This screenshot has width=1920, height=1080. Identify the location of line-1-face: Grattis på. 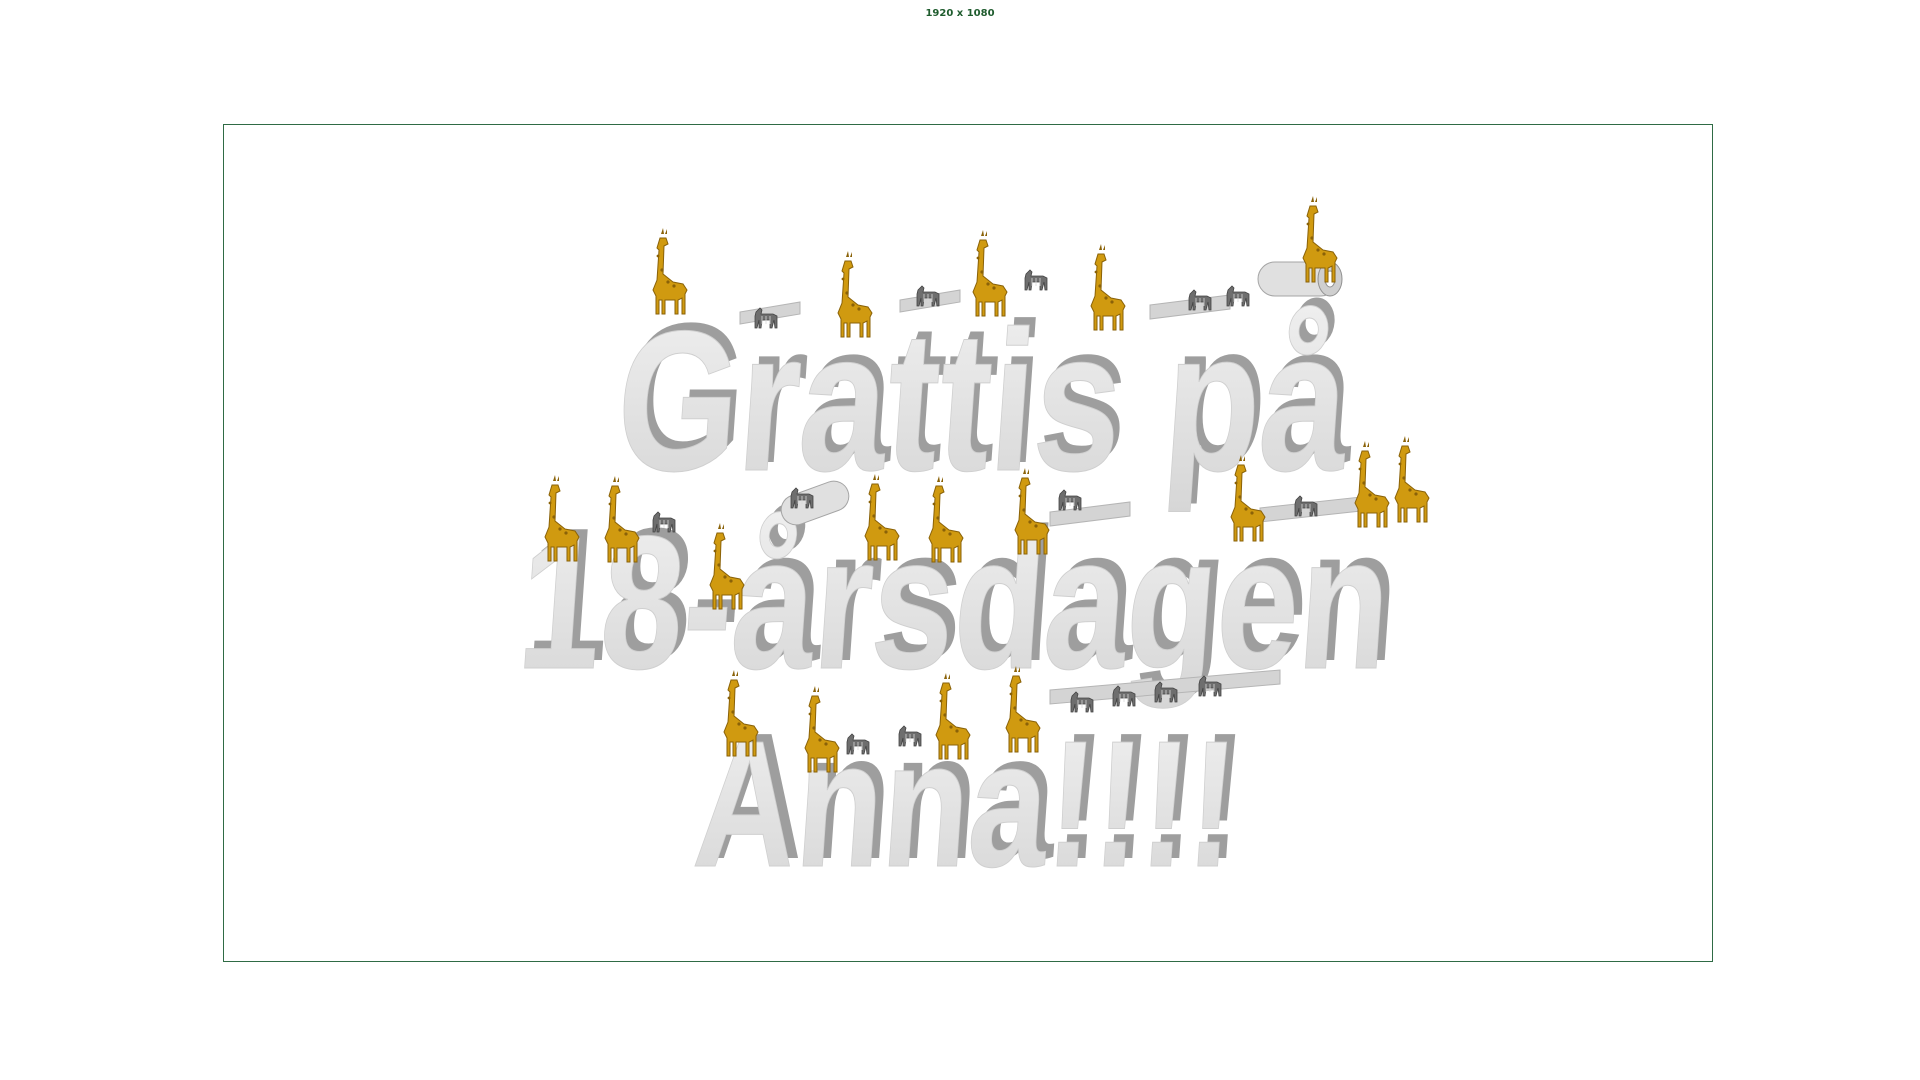
(983, 401).